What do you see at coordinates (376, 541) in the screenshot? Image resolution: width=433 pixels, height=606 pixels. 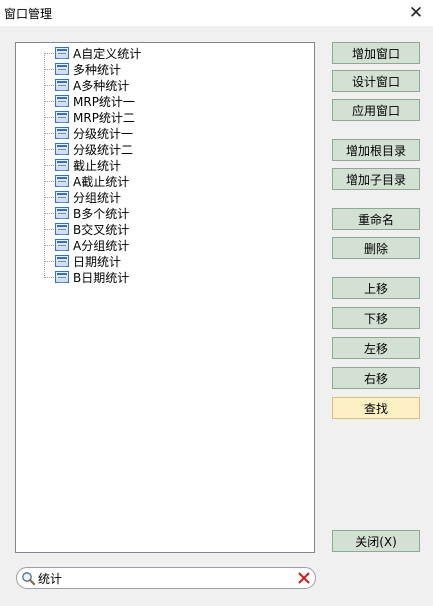 I see `close-dialog-button: 关闭(X)` at bounding box center [376, 541].